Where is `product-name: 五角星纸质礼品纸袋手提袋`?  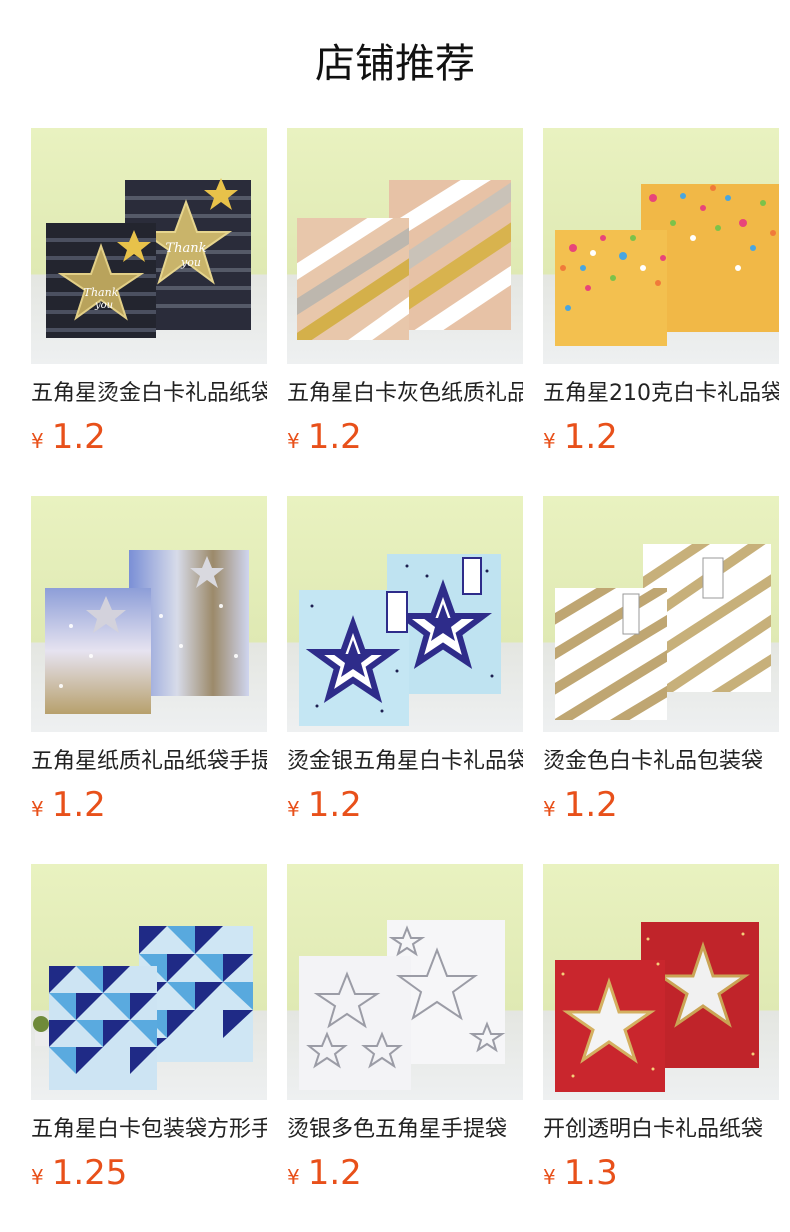
product-name: 五角星纸质礼品纸袋手提袋 is located at coordinates (149, 762).